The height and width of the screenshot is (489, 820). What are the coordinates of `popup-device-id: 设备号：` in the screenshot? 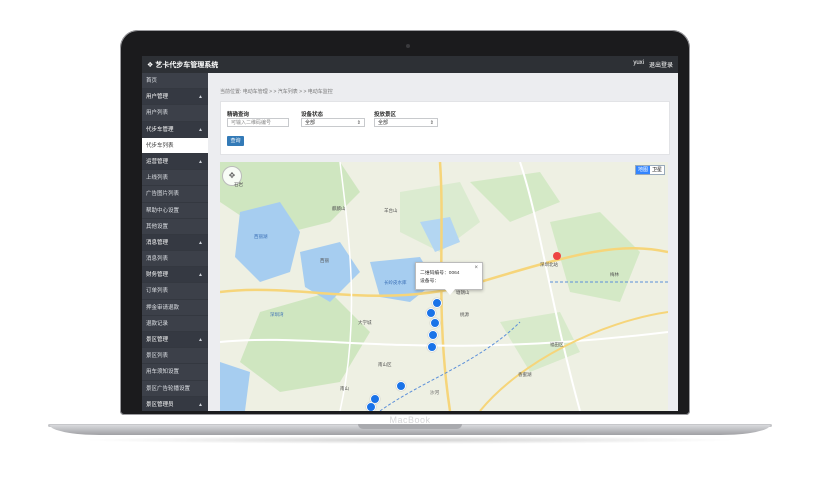 It's located at (430, 281).